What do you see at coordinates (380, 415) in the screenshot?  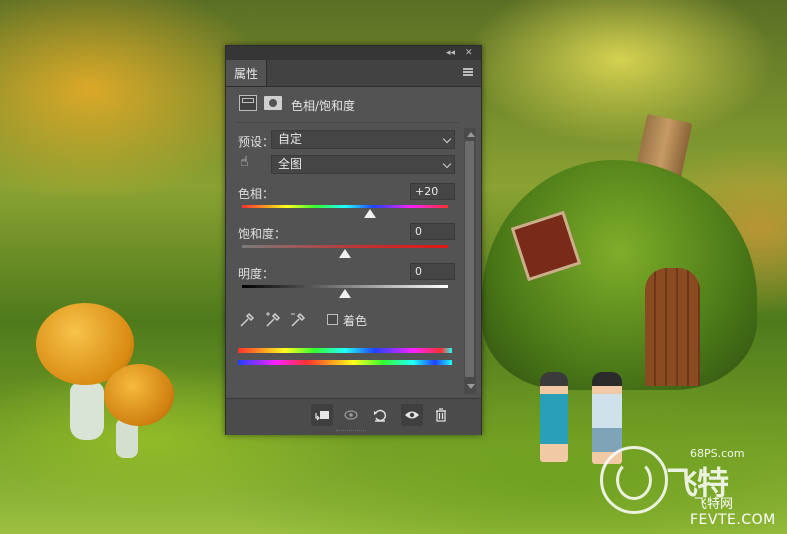 I see `reset-icon` at bounding box center [380, 415].